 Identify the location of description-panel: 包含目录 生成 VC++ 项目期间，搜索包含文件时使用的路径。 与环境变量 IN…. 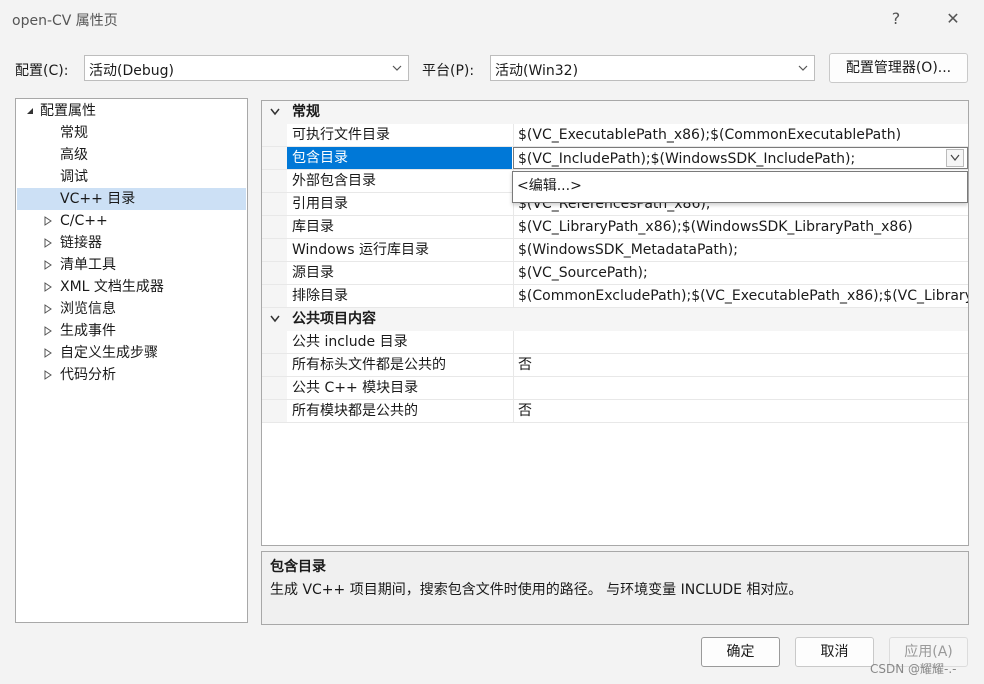
(615, 588).